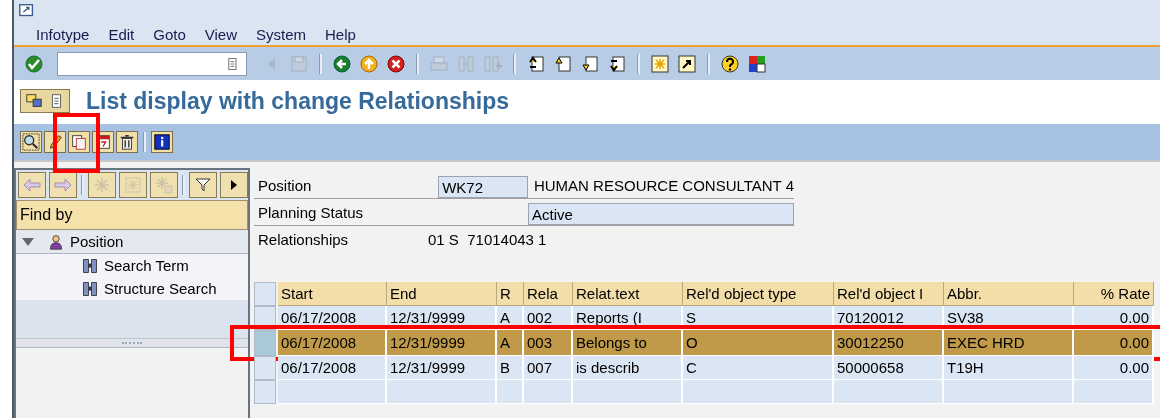 This screenshot has width=1160, height=418. I want to click on magnifier-icon, so click(31, 142).